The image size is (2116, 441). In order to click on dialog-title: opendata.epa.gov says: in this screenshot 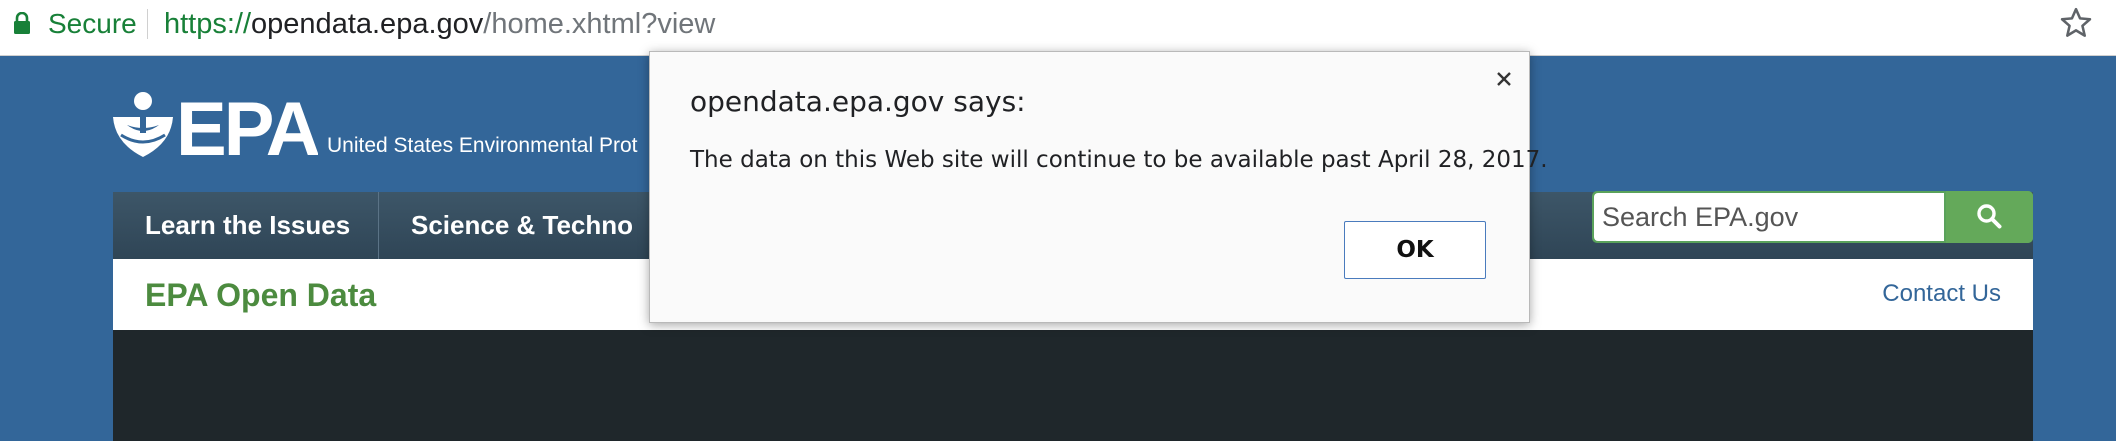, I will do `click(858, 101)`.